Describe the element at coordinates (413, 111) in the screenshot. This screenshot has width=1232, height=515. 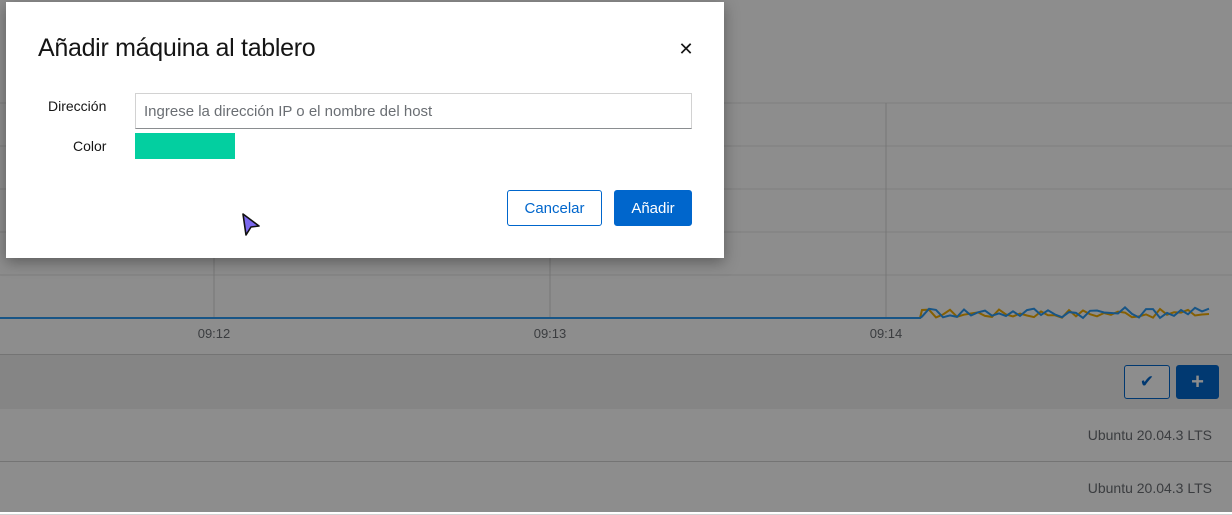
I see `address-input` at that location.